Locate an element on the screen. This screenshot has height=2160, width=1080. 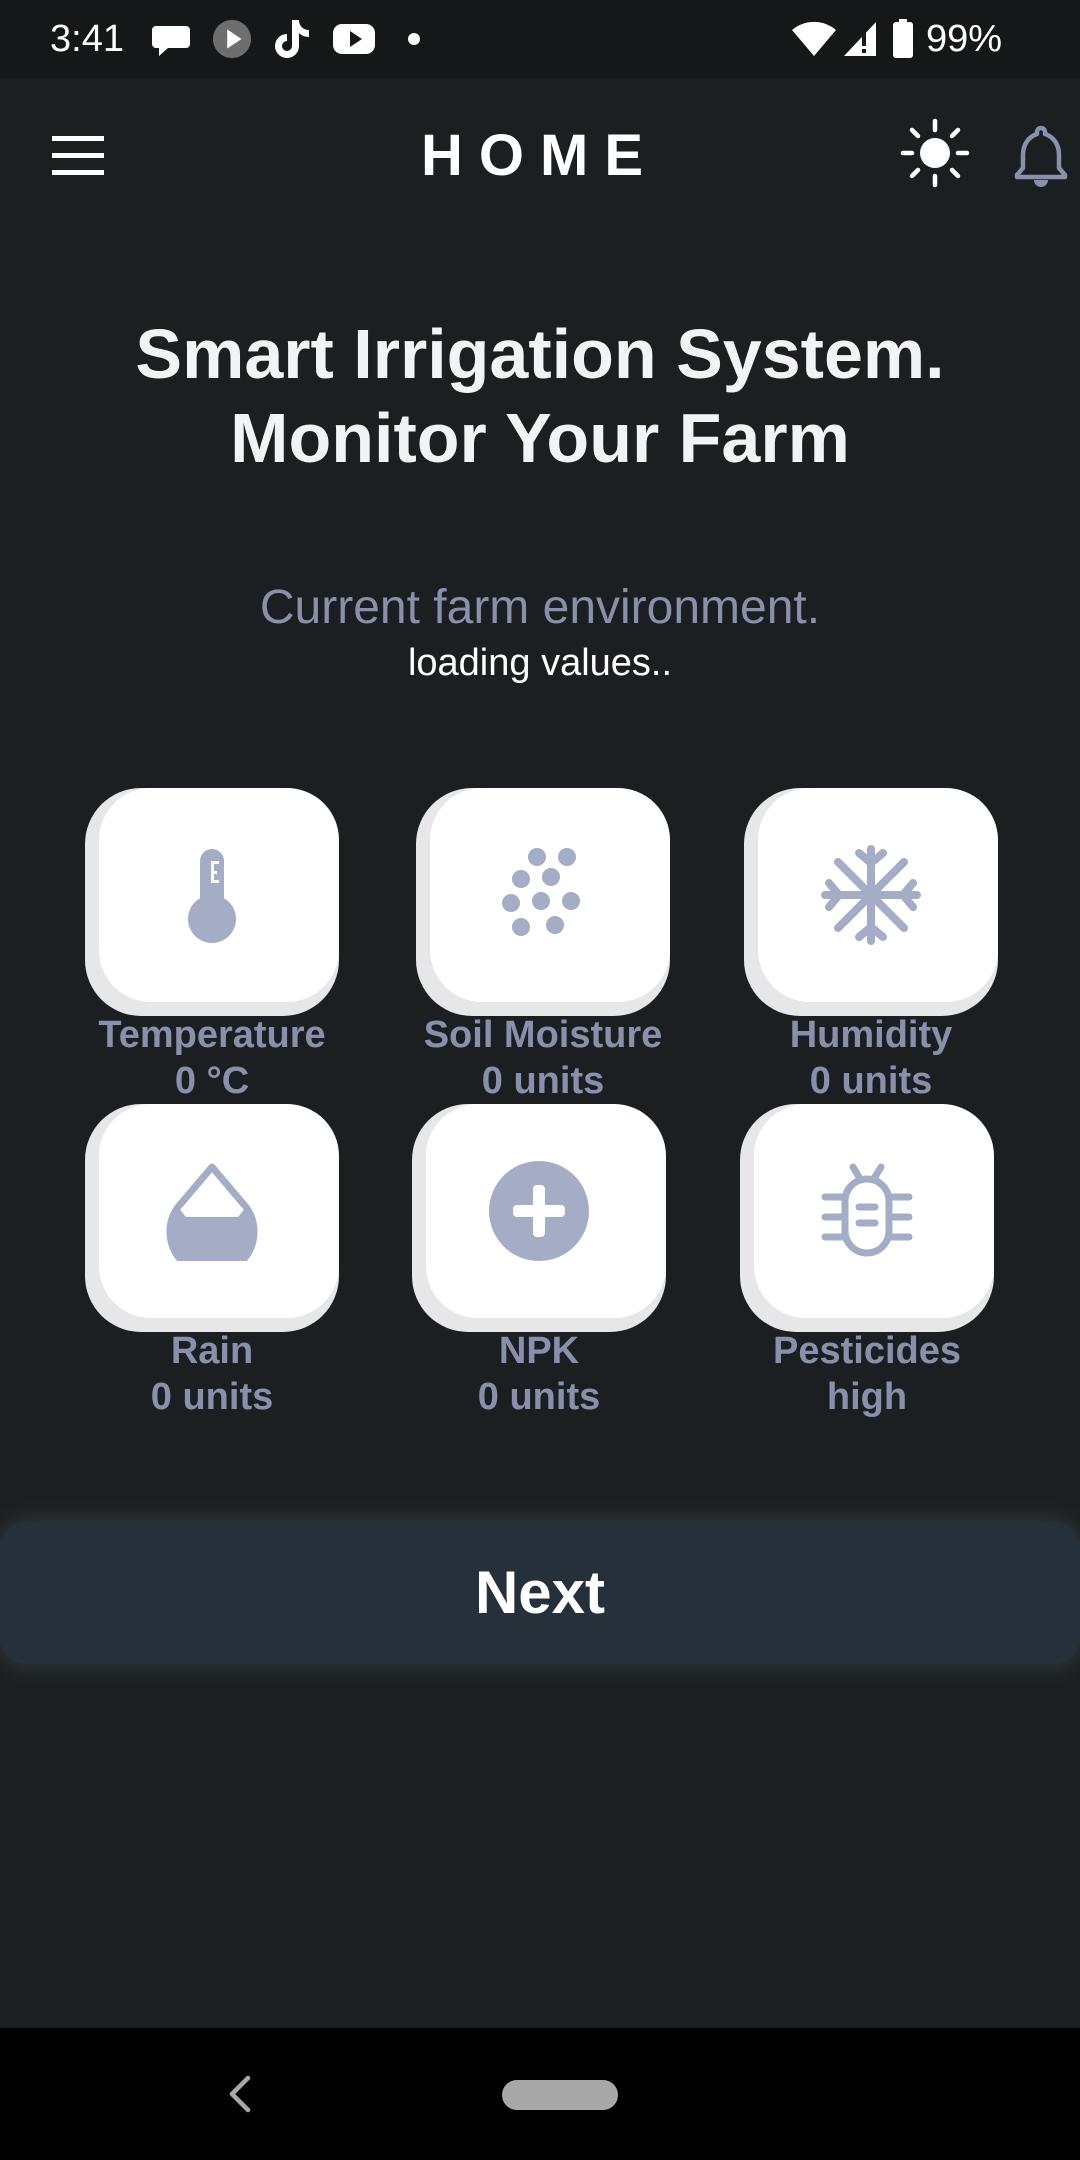
signal-icon is located at coordinates (860, 39).